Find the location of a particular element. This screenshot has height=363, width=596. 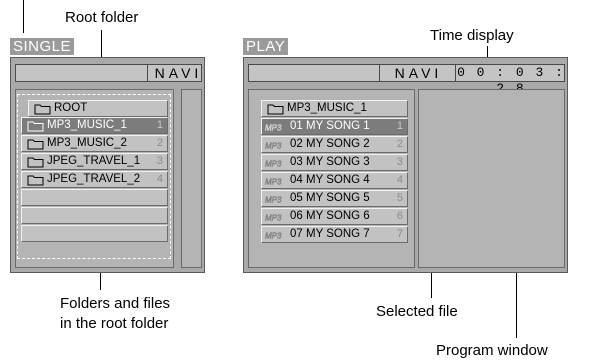

single-navi-cell: NAVI is located at coordinates (175, 73).